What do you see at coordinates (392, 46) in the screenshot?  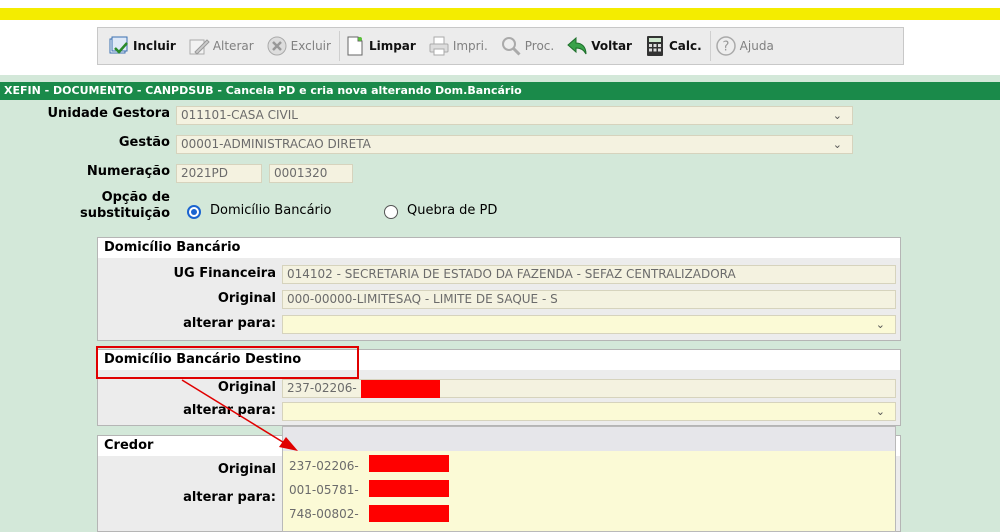 I see `limpar-label: Limpar` at bounding box center [392, 46].